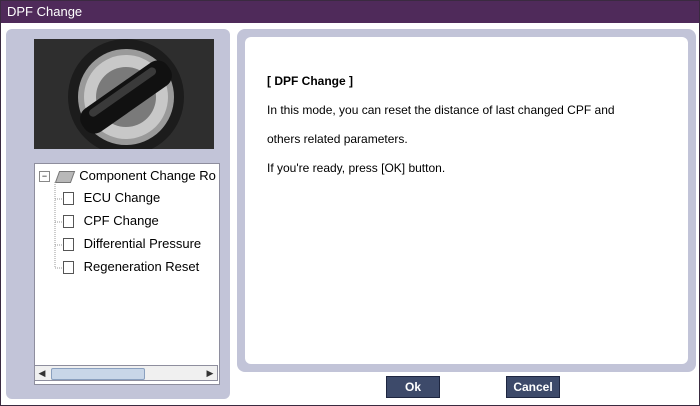 Image resolution: width=700 pixels, height=406 pixels. Describe the element at coordinates (124, 94) in the screenshot. I see `ignition-key-image` at that location.